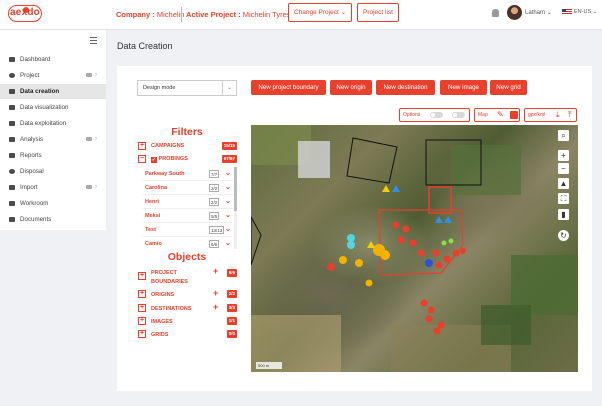 Image resolution: width=602 pixels, height=406 pixels. Describe the element at coordinates (483, 115) in the screenshot. I see `map-label: Map` at that location.